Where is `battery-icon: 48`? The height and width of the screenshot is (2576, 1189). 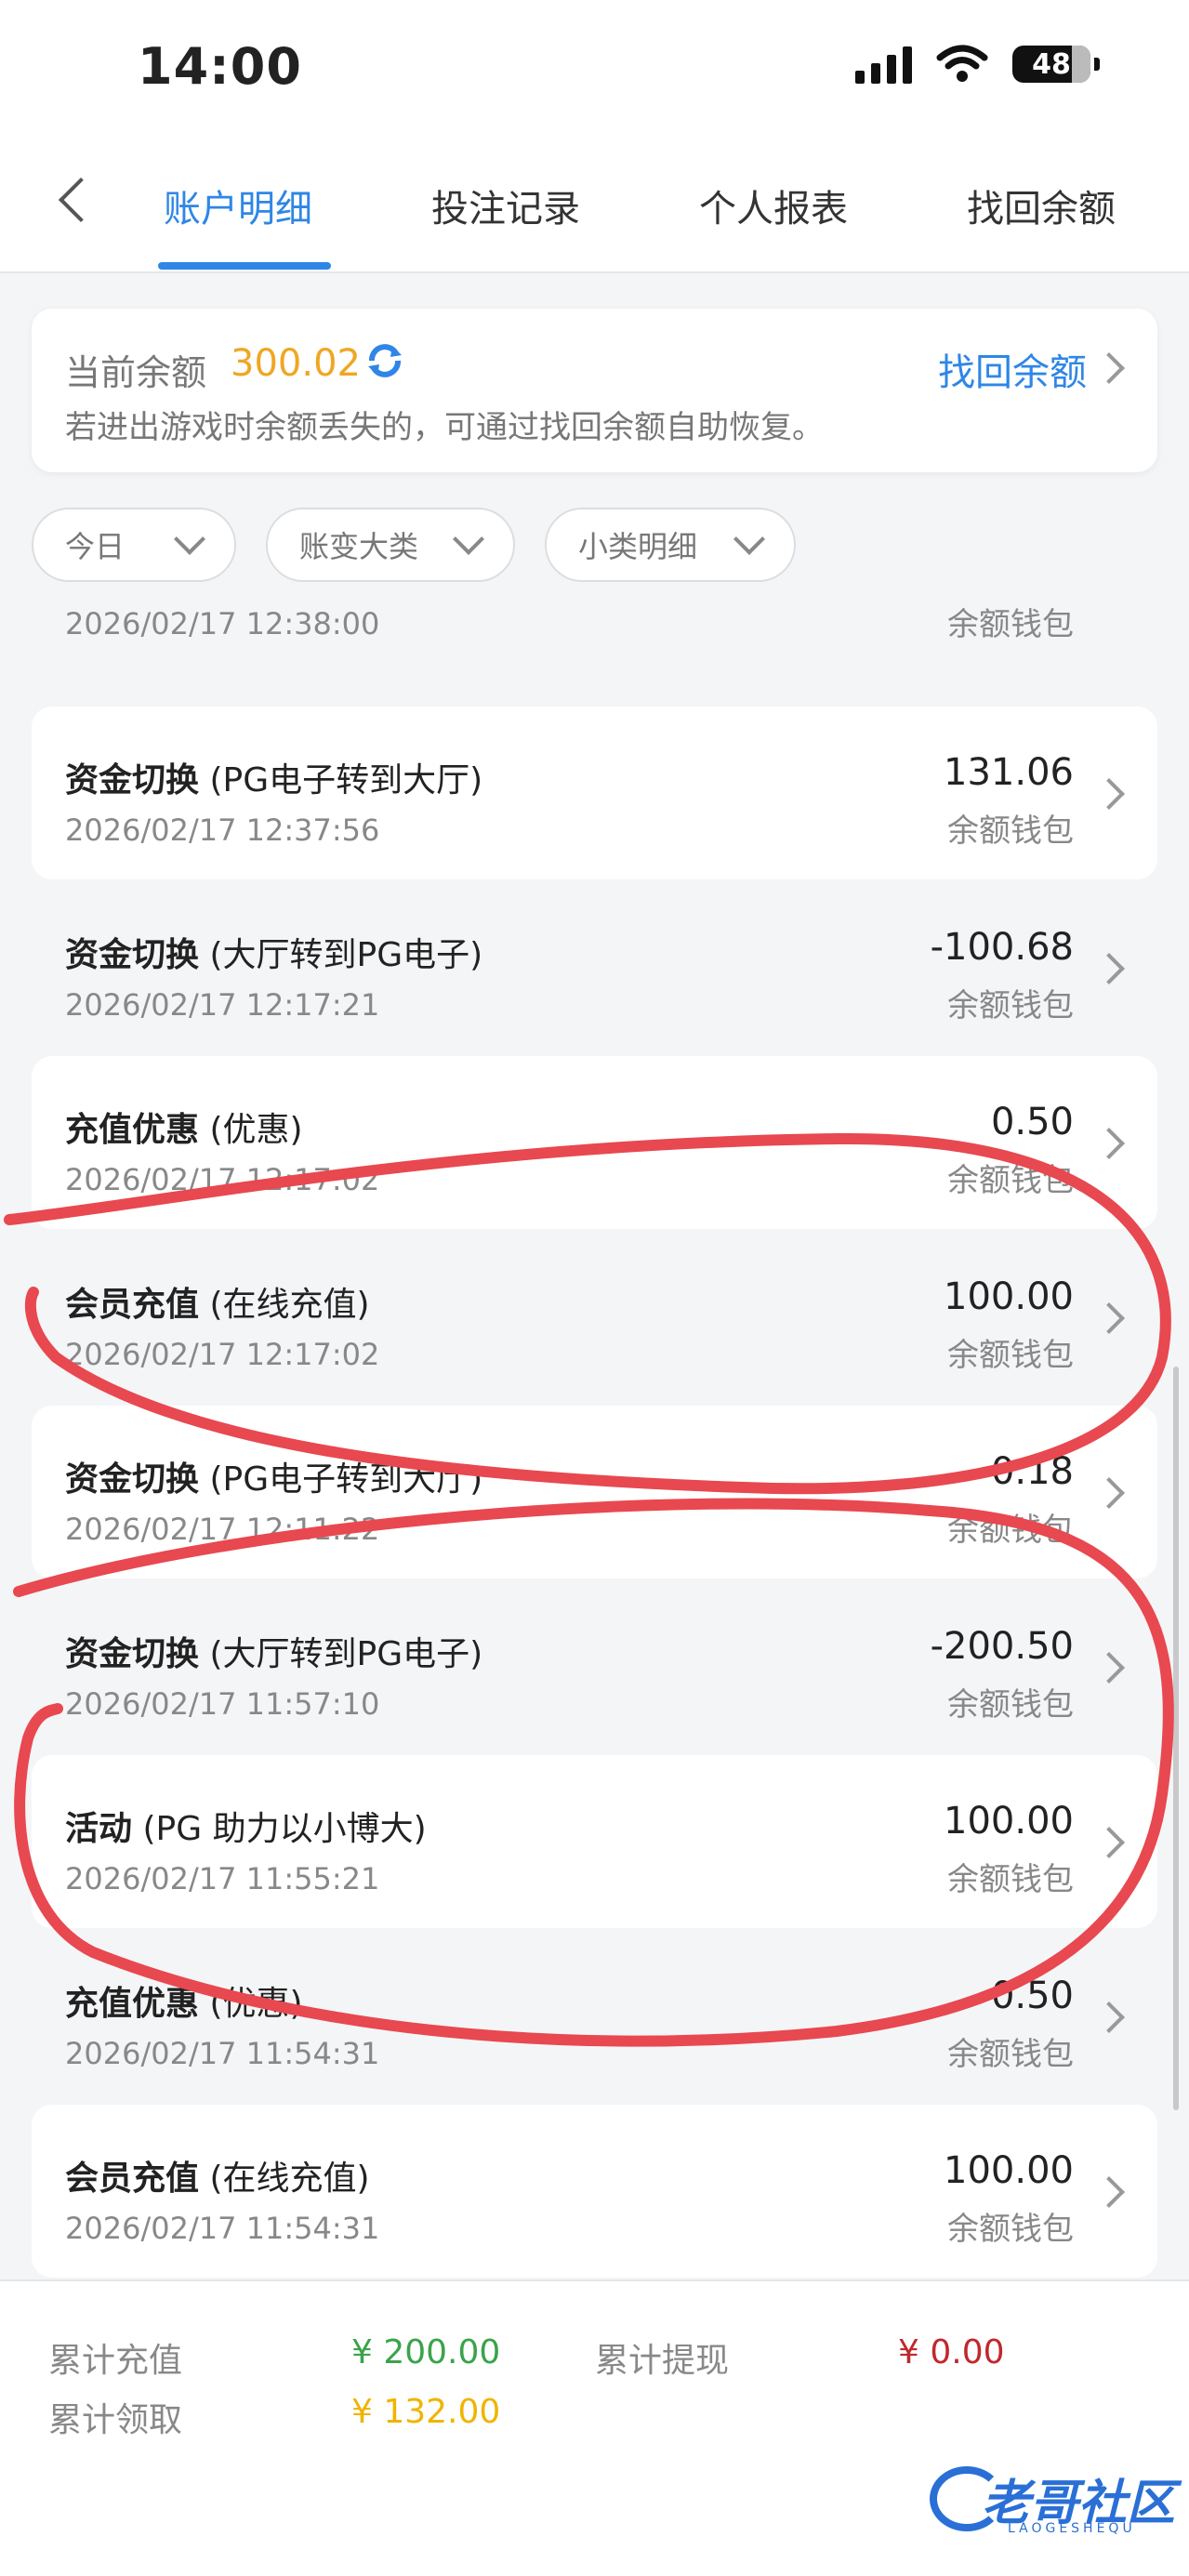
battery-icon: 48 is located at coordinates (1051, 64).